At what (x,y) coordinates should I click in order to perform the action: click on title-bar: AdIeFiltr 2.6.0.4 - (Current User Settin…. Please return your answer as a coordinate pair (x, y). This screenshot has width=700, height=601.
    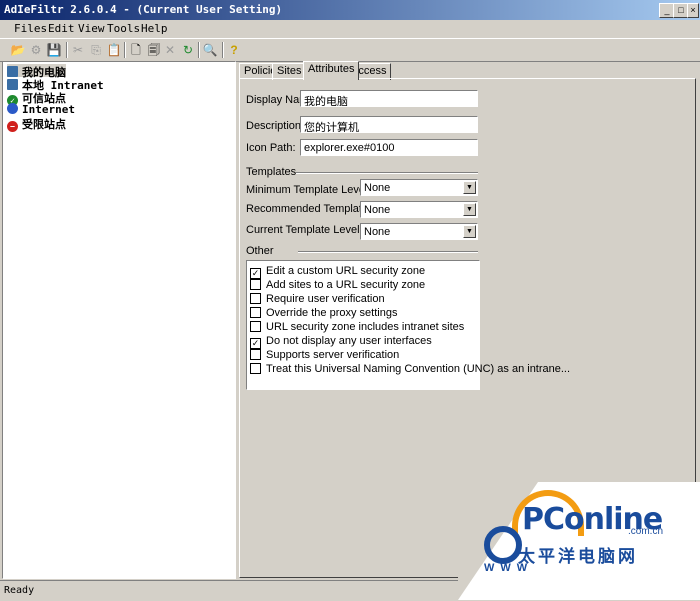
    Looking at the image, I should click on (350, 10).